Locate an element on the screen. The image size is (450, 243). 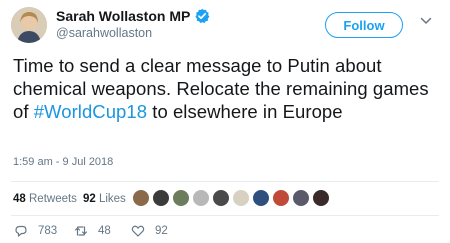
follow-button: Follow is located at coordinates (364, 25).